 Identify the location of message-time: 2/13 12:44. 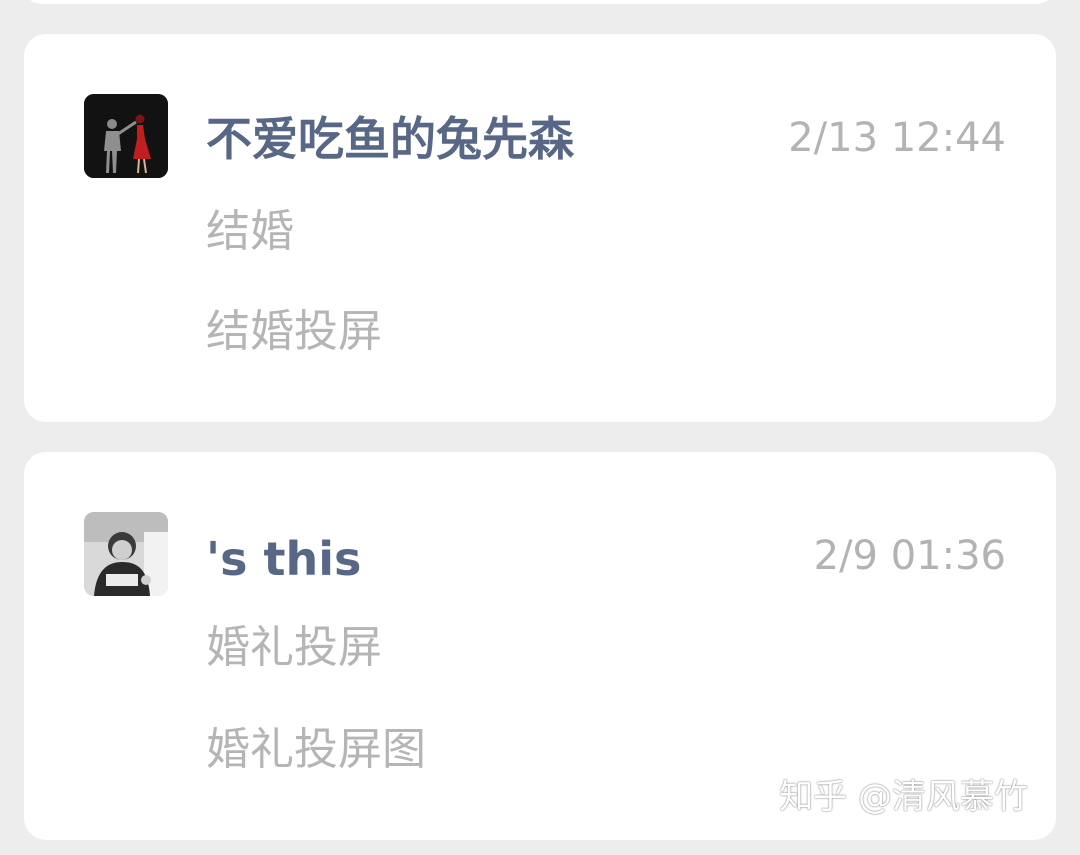
(897, 138).